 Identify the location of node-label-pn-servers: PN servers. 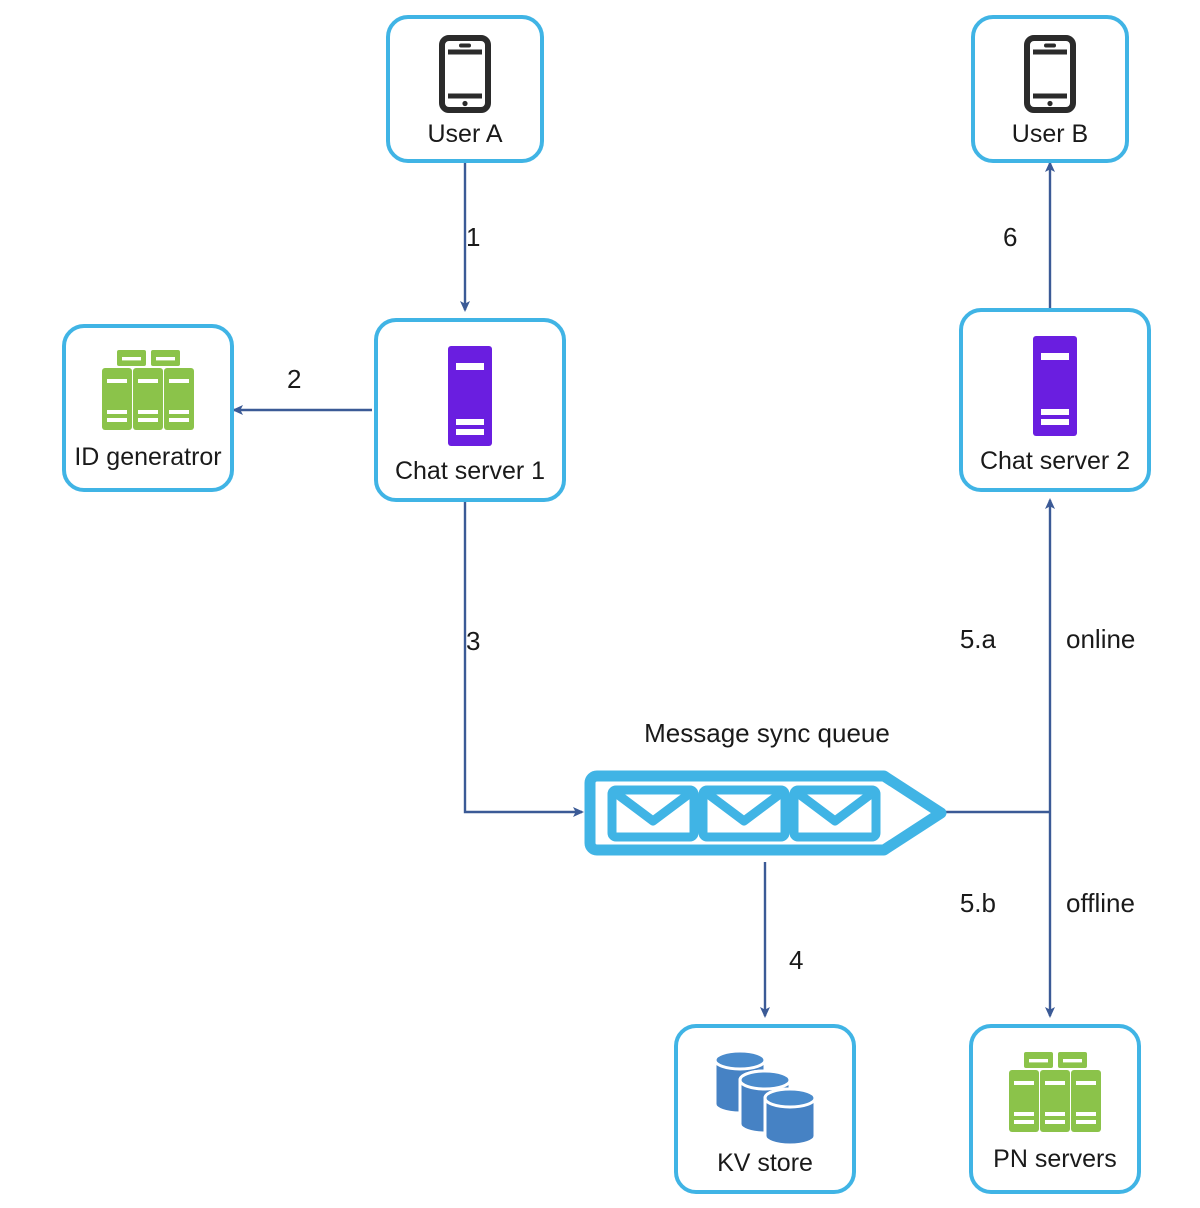
(1055, 1159).